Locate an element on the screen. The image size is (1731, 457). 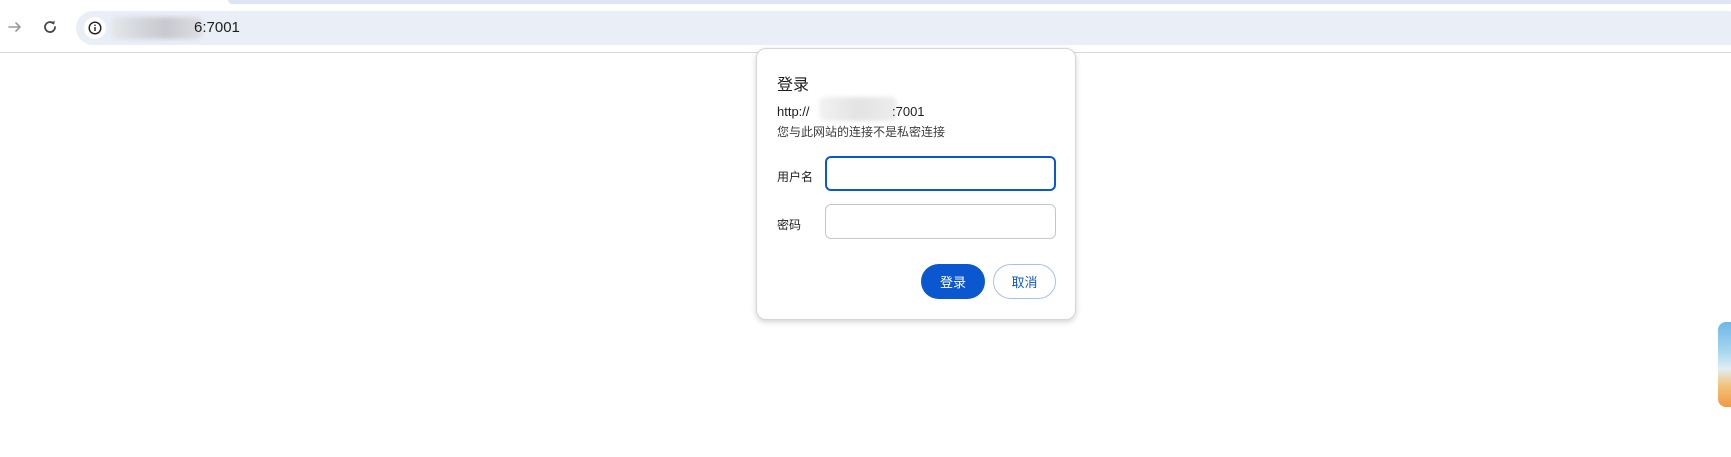
side-floating-widget is located at coordinates (1724, 364).